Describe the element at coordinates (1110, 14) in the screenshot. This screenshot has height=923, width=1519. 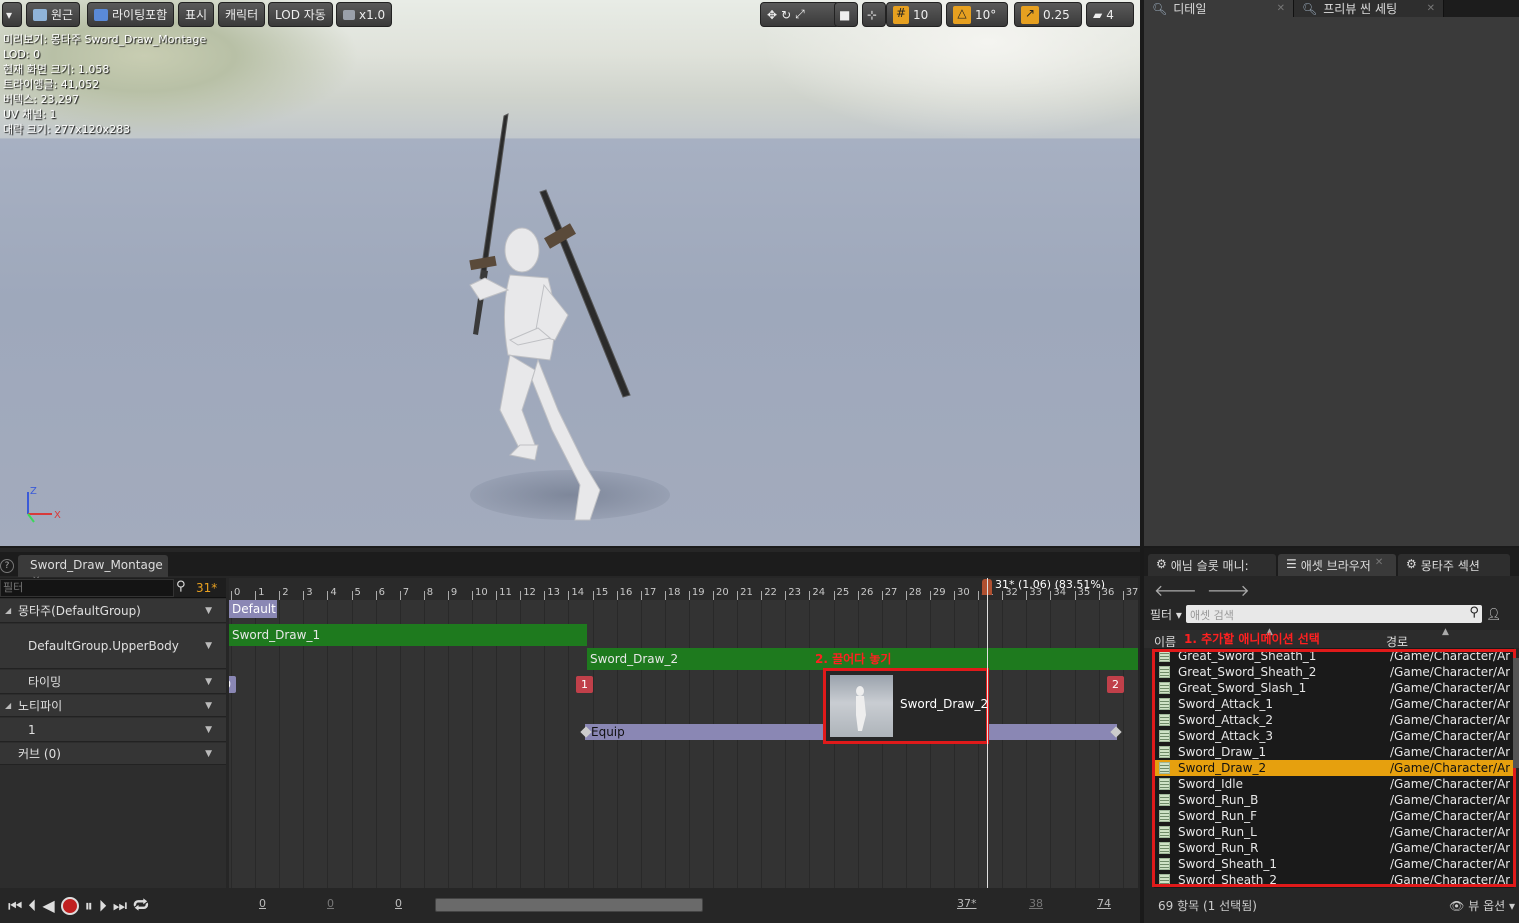
I see `camera-speed-button: ▰ 4` at that location.